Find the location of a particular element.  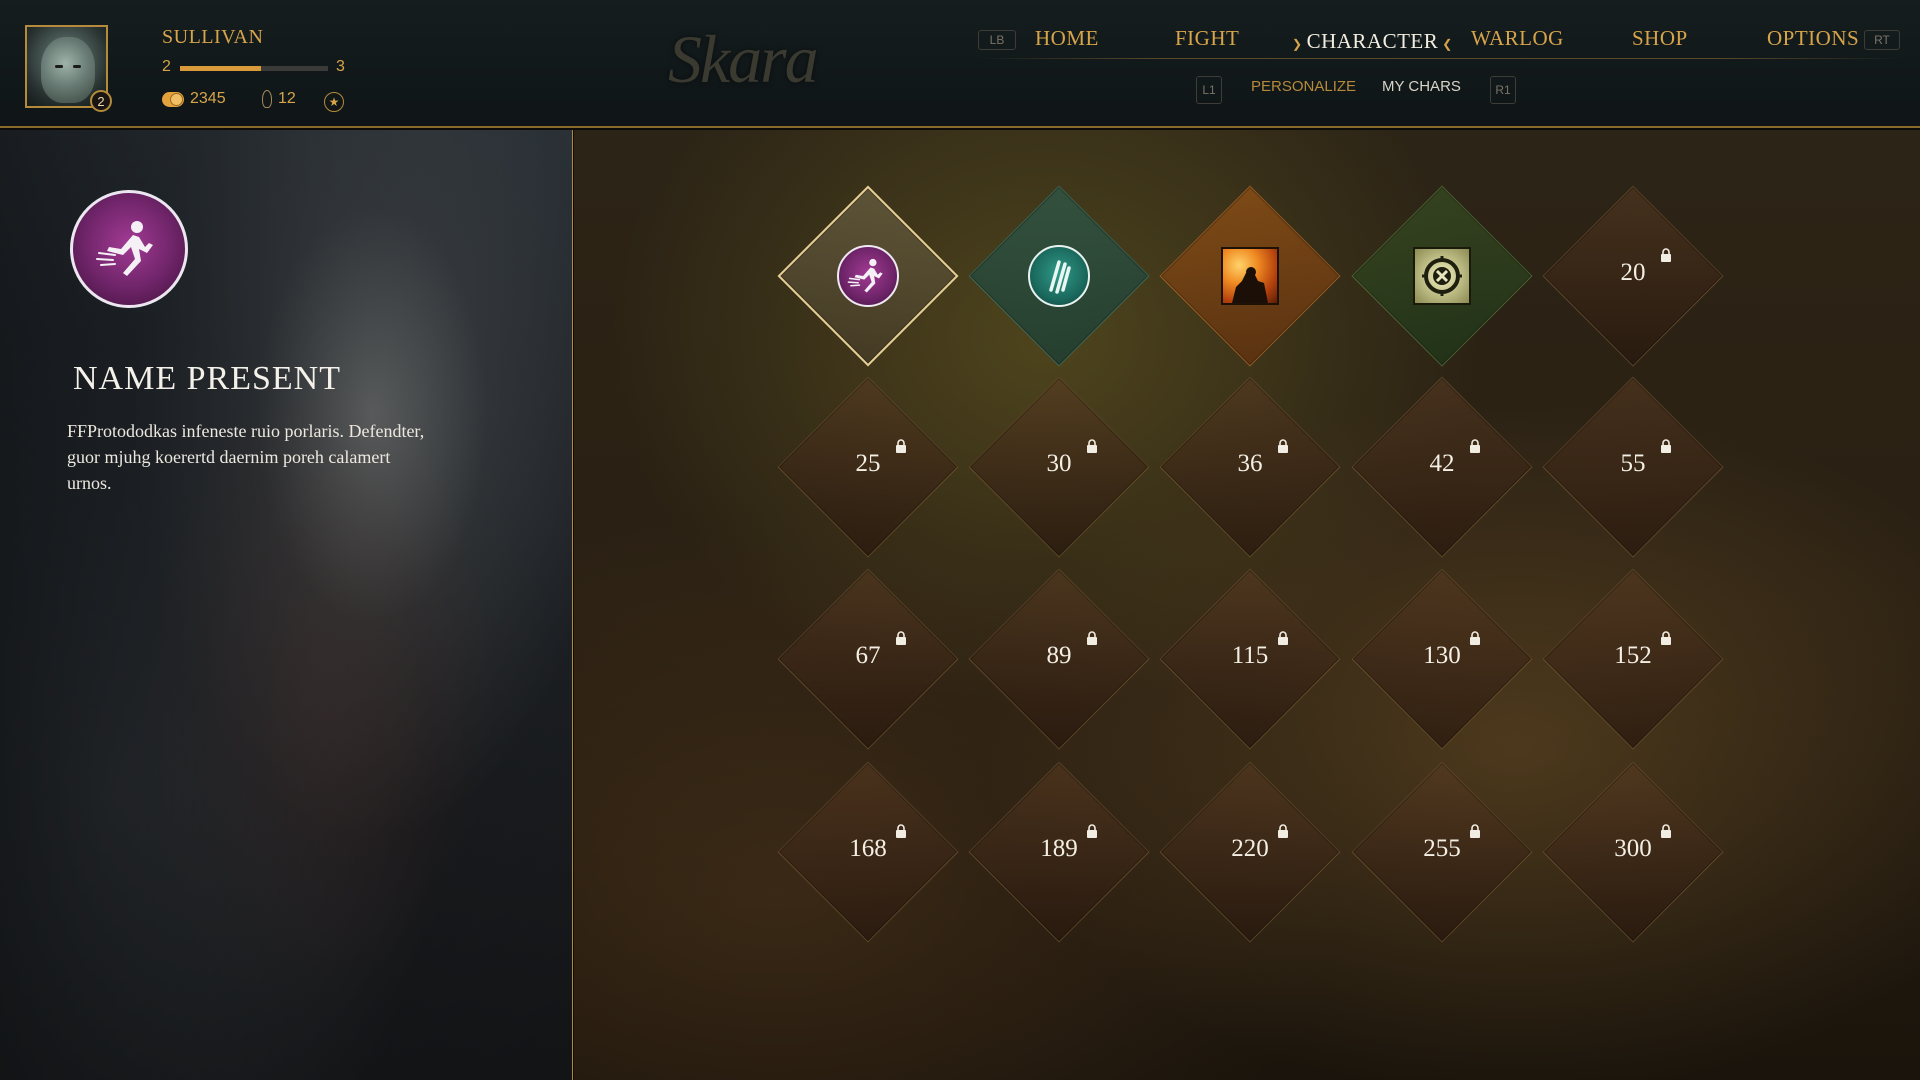

unlock-level-label: 168 is located at coordinates (868, 848).